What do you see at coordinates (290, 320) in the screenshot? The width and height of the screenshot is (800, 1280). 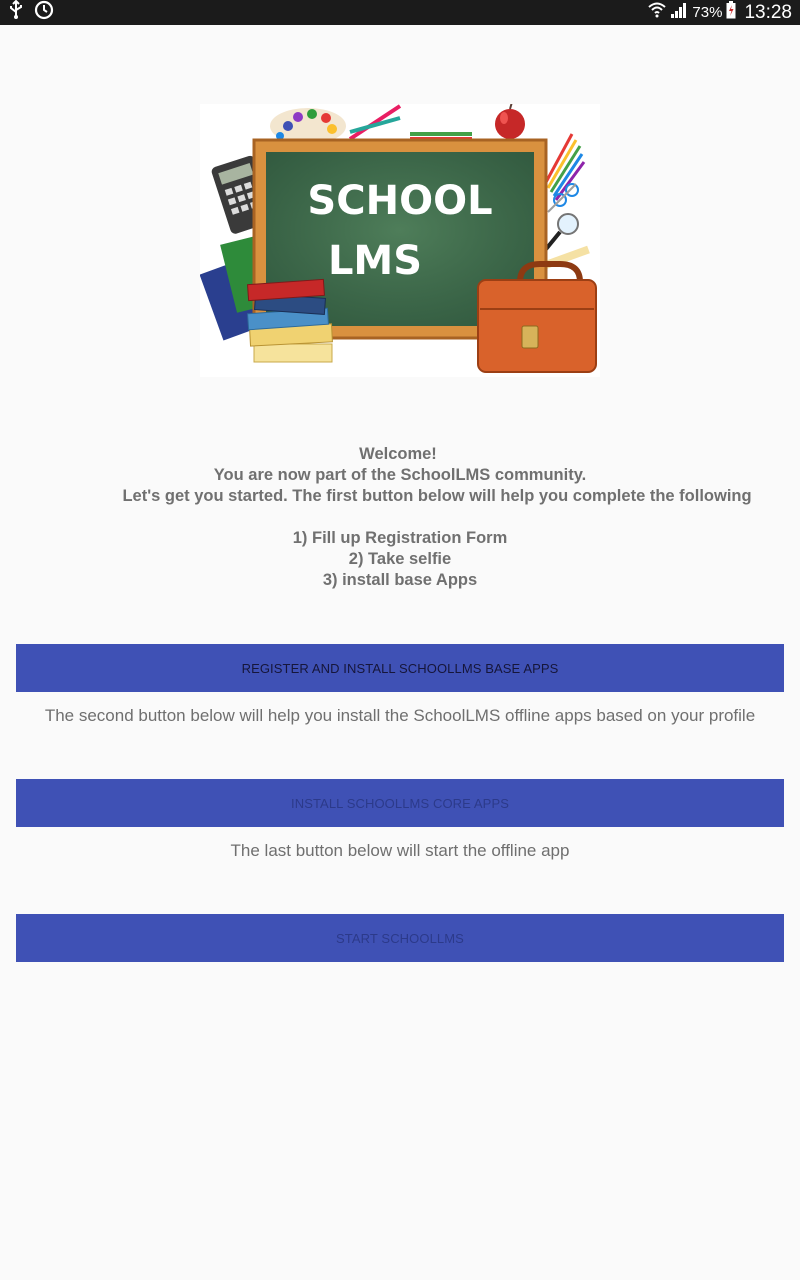 I see `books-stack-illustration` at bounding box center [290, 320].